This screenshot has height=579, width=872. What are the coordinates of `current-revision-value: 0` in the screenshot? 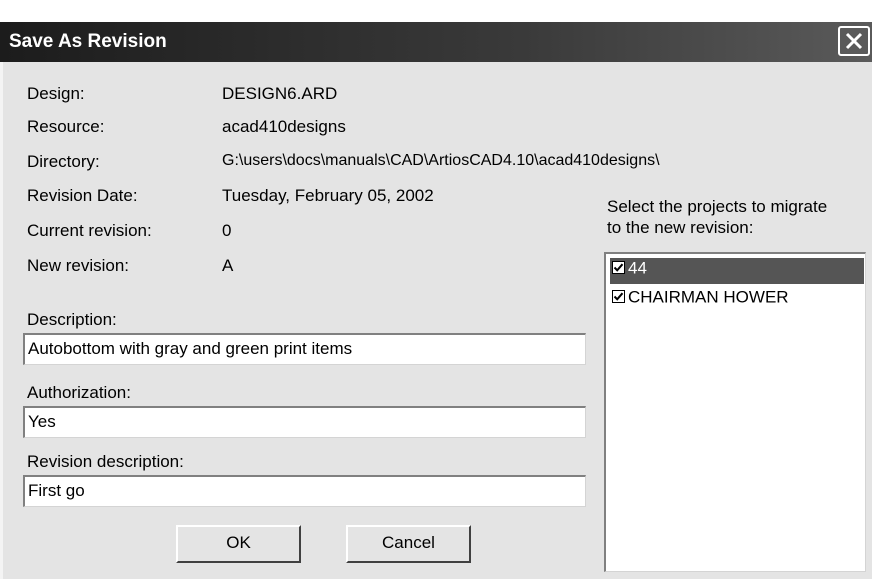 It's located at (227, 230).